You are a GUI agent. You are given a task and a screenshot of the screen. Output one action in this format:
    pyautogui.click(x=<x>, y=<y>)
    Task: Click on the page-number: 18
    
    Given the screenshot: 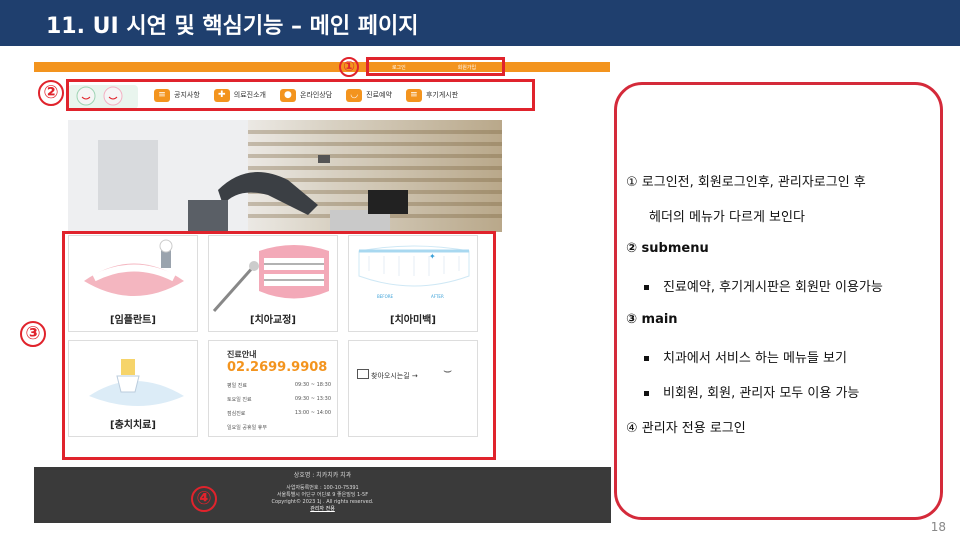 What is the action you would take?
    pyautogui.click(x=938, y=527)
    